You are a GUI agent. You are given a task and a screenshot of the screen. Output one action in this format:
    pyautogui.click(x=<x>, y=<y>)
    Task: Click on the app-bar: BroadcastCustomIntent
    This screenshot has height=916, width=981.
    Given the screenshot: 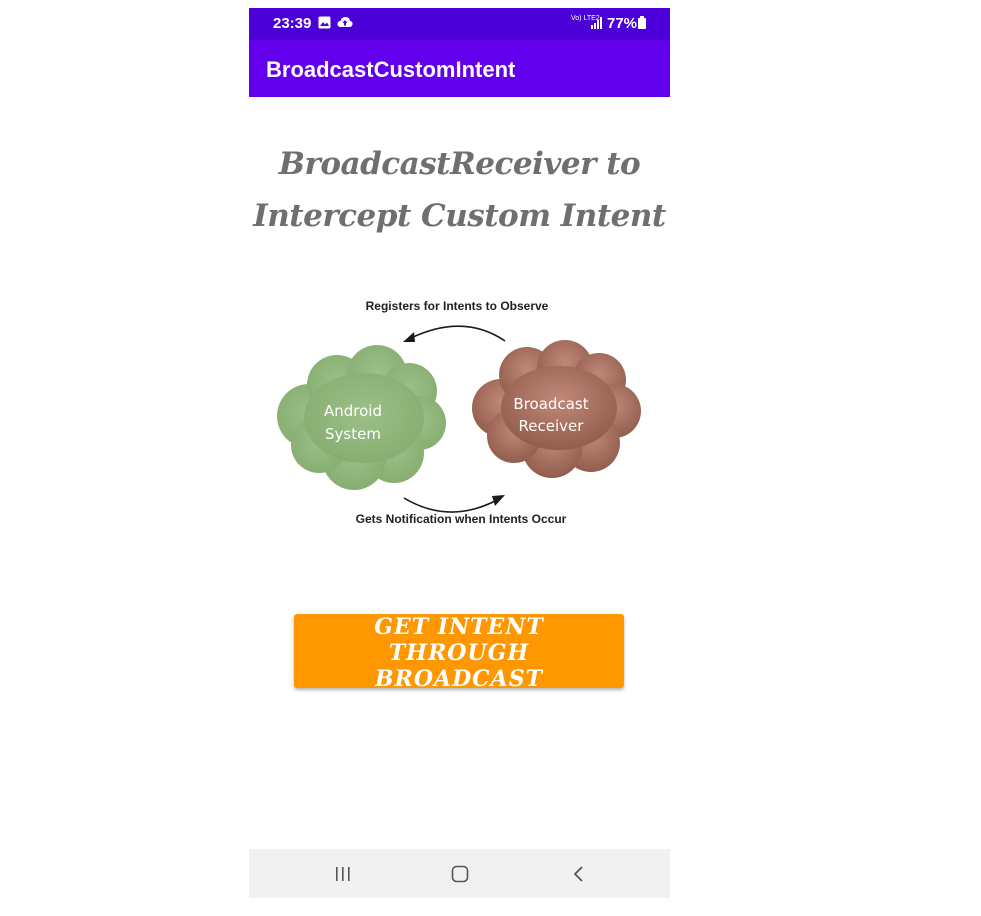 What is the action you would take?
    pyautogui.click(x=459, y=68)
    